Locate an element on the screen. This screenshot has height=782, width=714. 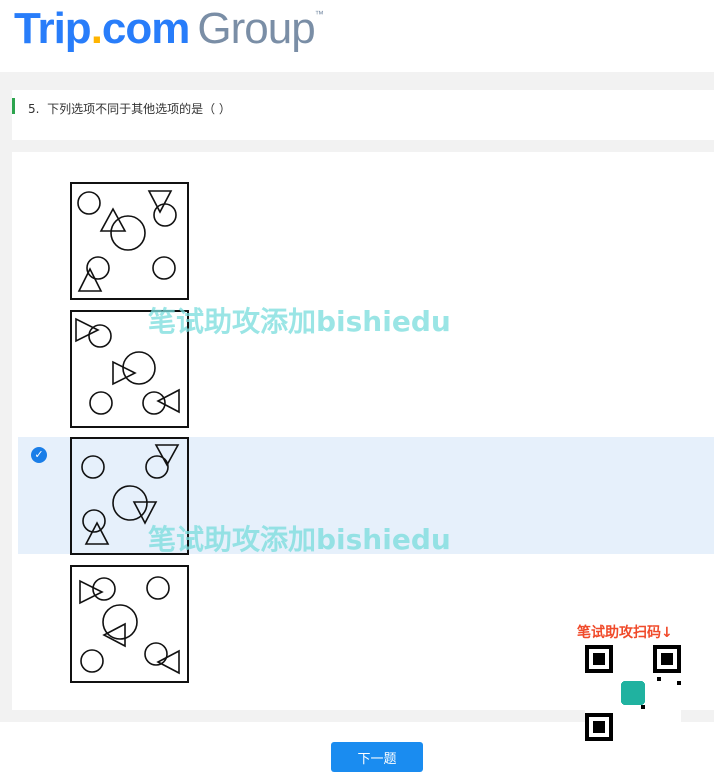
question-marker is located at coordinates (13, 106).